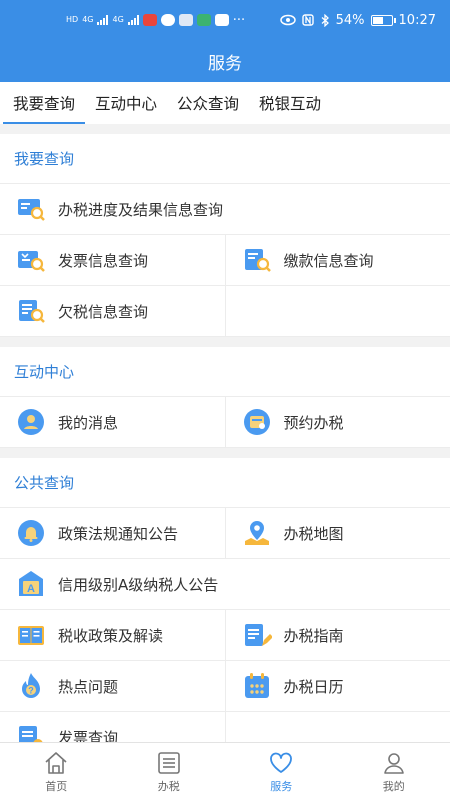 Image resolution: width=450 pixels, height=800 pixels. Describe the element at coordinates (141, 209) in the screenshot. I see `item-label: 办税进度及结果信息查询` at that location.